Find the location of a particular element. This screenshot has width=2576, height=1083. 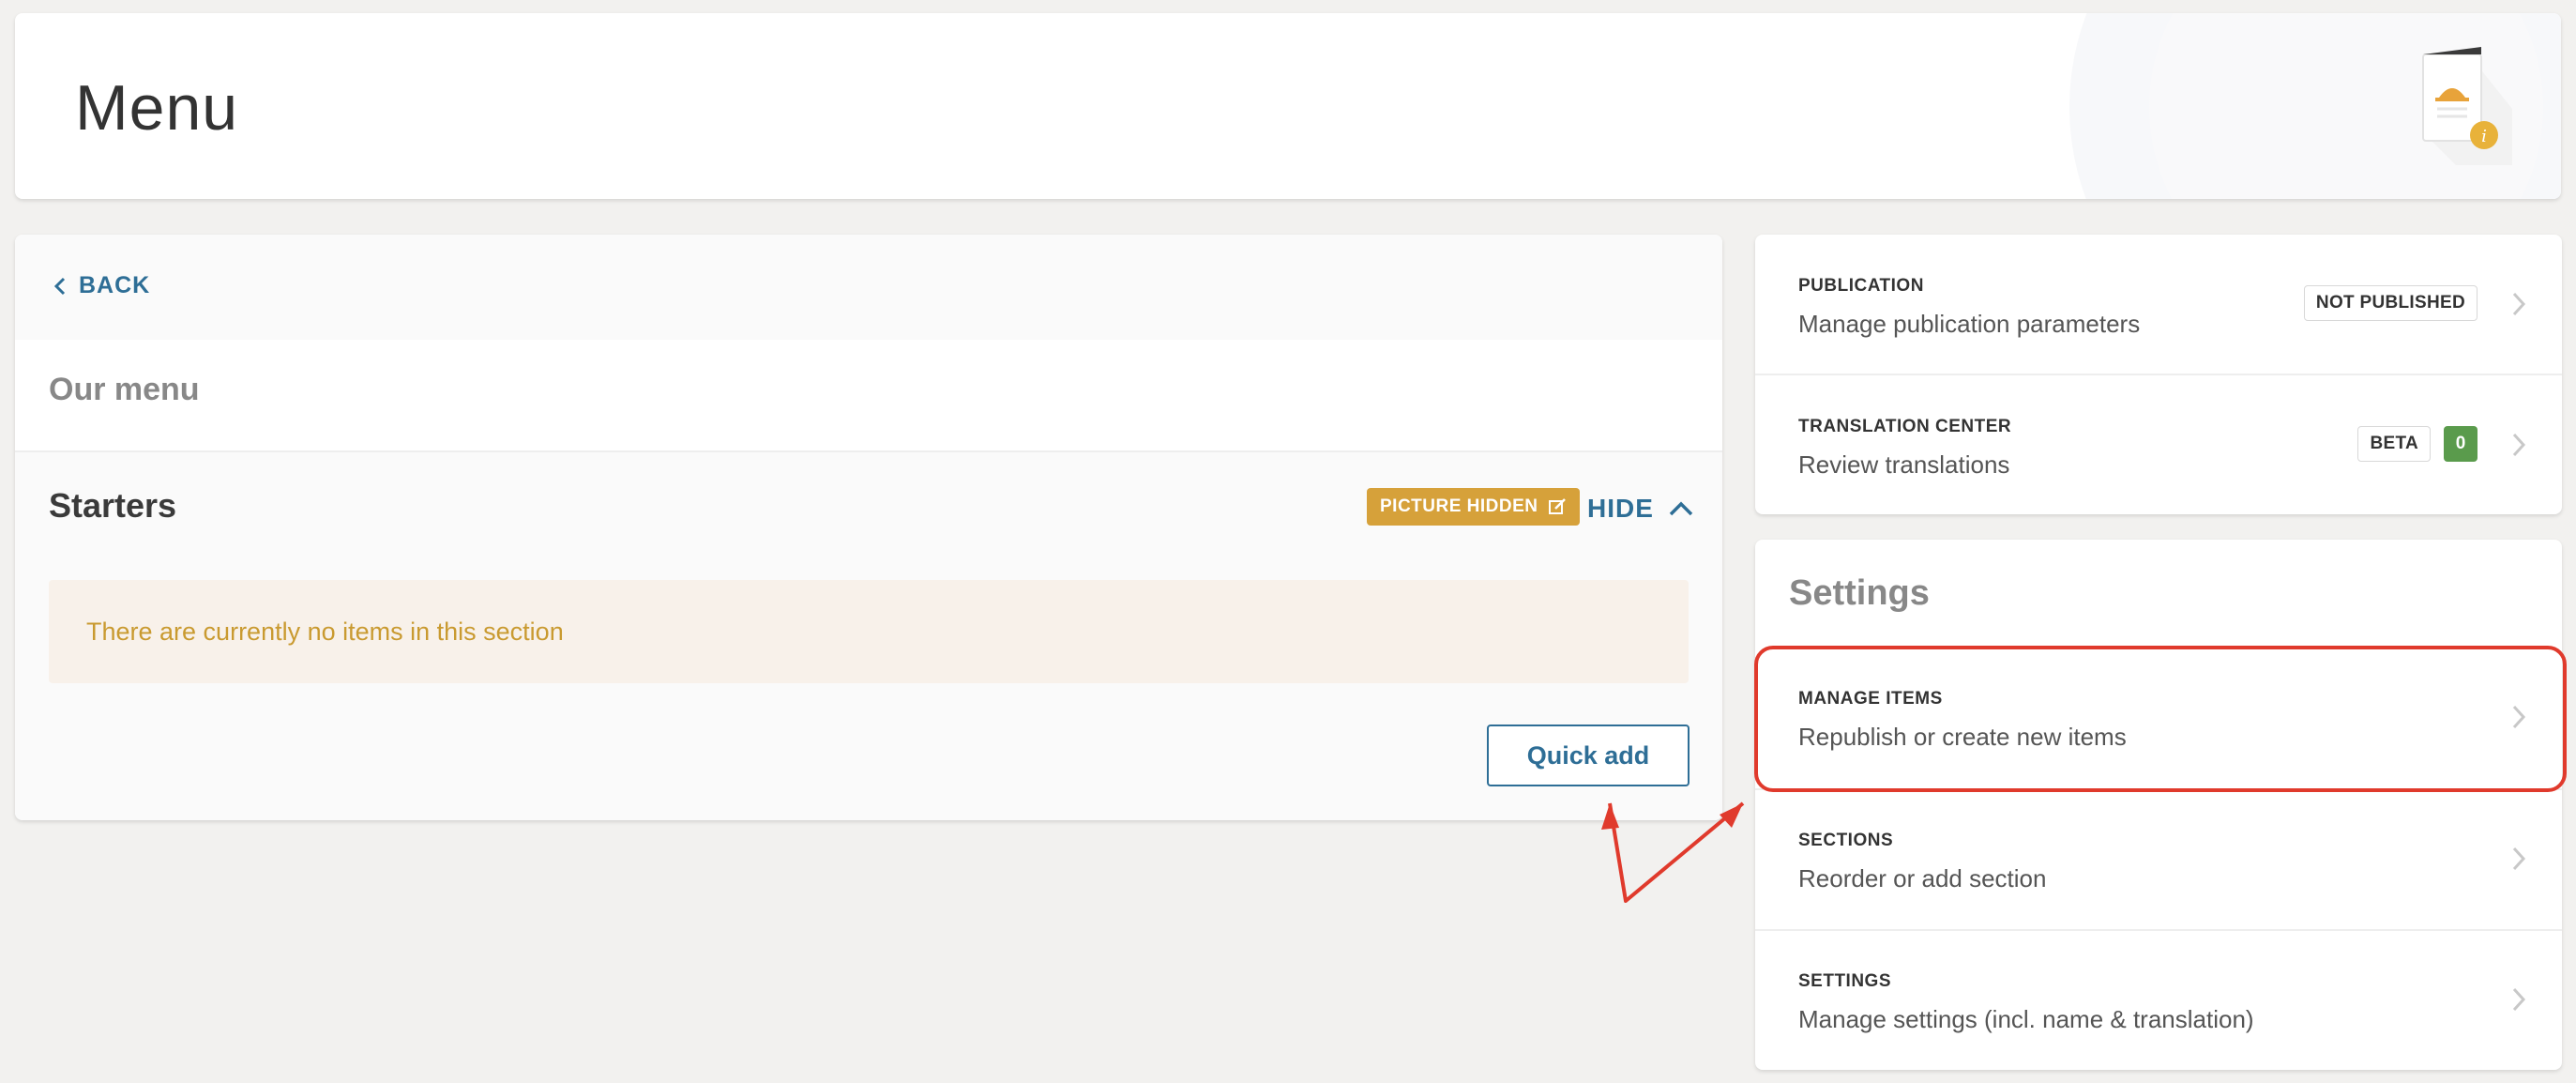

translation-count-badge: 0 is located at coordinates (2461, 444).